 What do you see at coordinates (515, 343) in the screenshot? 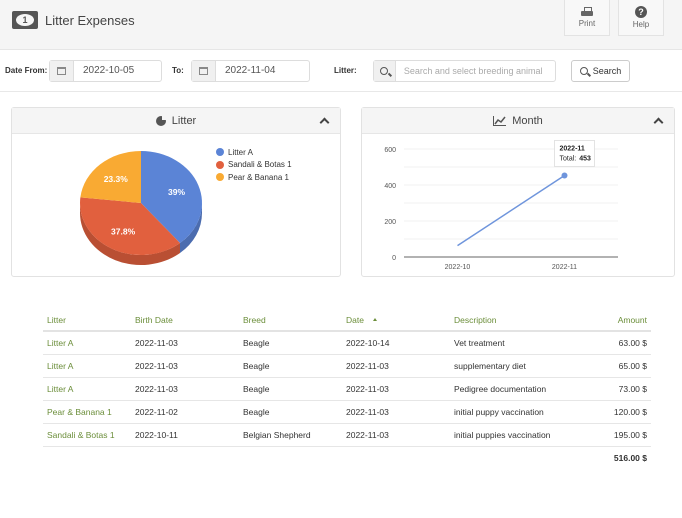
I see `cell-description: Vet treatment` at bounding box center [515, 343].